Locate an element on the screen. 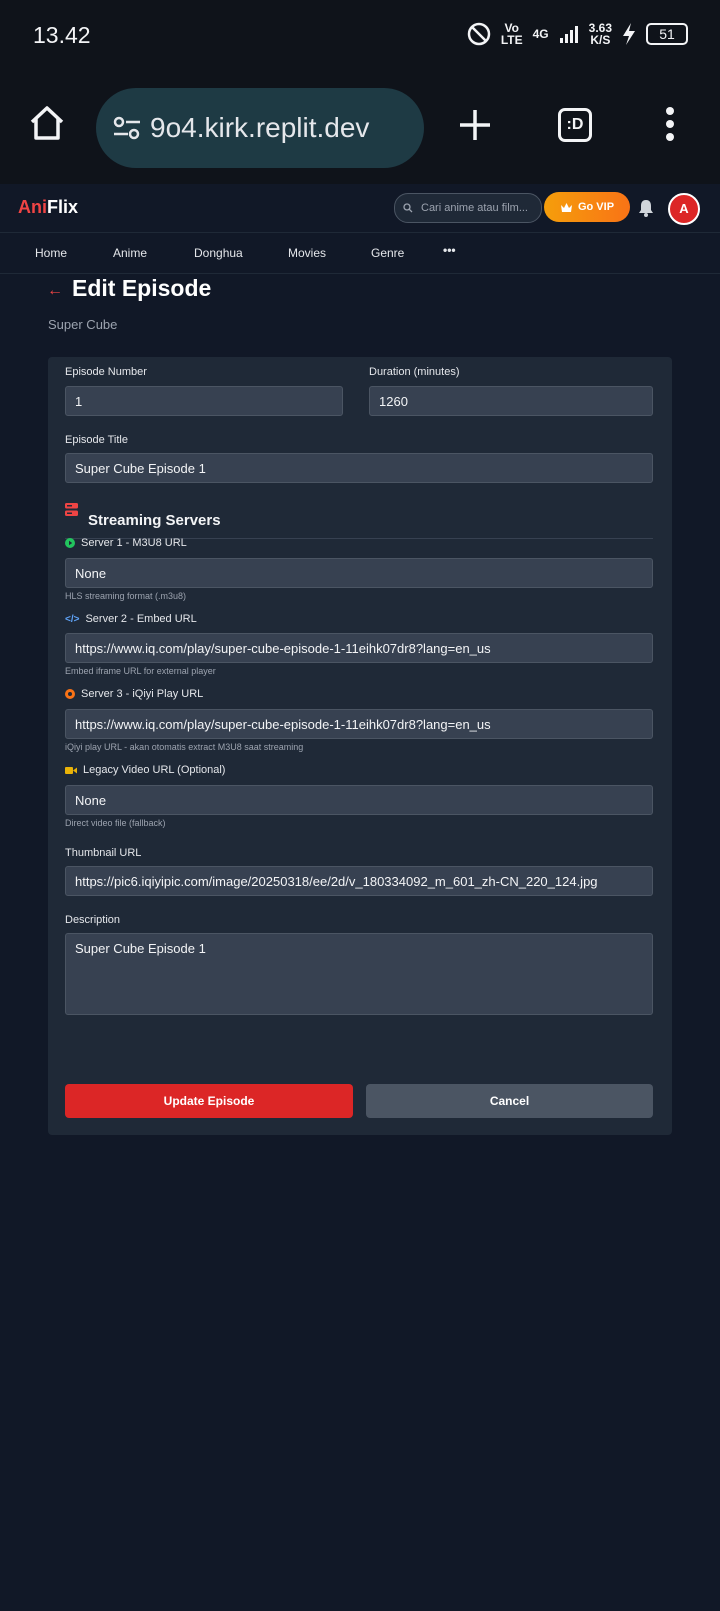  tab-switcher-button: :D is located at coordinates (575, 125).